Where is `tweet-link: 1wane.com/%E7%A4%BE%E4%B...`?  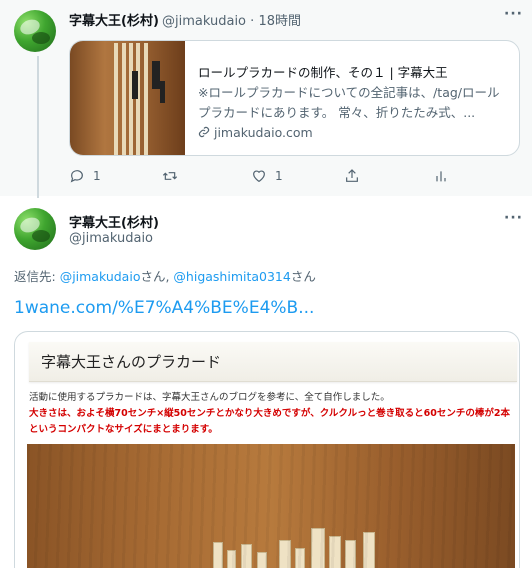
tweet-link: 1wane.com/%E7%A4%BE%E4%B... is located at coordinates (164, 308).